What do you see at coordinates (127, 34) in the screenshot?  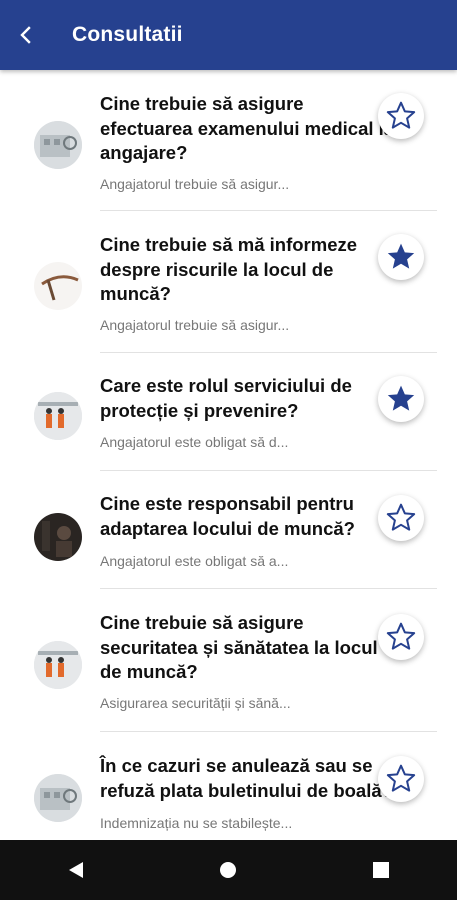 I see `page-title: Consultatii` at bounding box center [127, 34].